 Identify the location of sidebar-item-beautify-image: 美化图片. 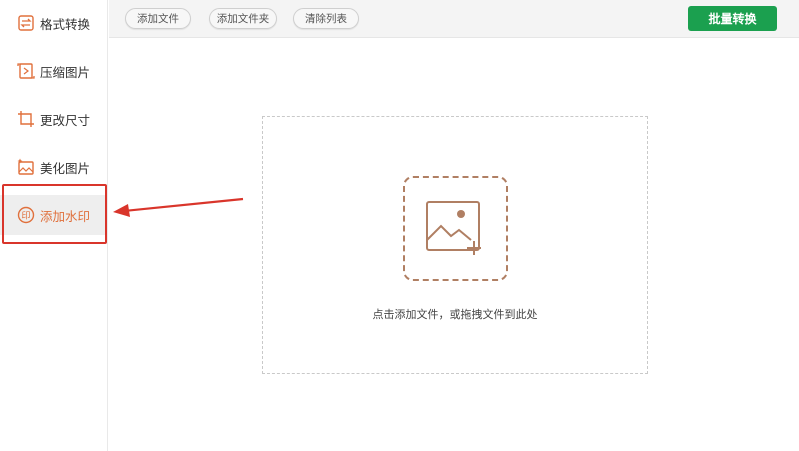
(53, 167).